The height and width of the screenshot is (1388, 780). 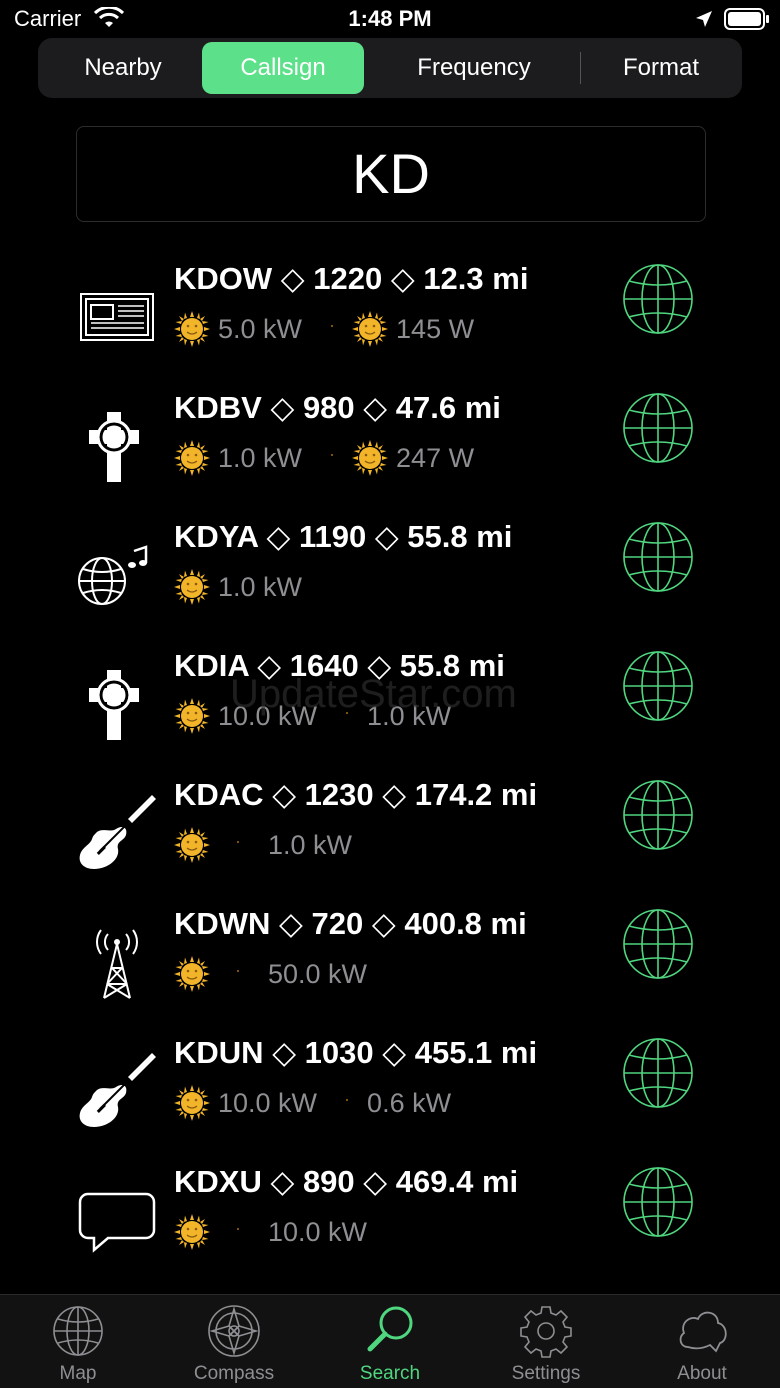 I want to click on power-info: 1.0 kW, so click(x=238, y=587).